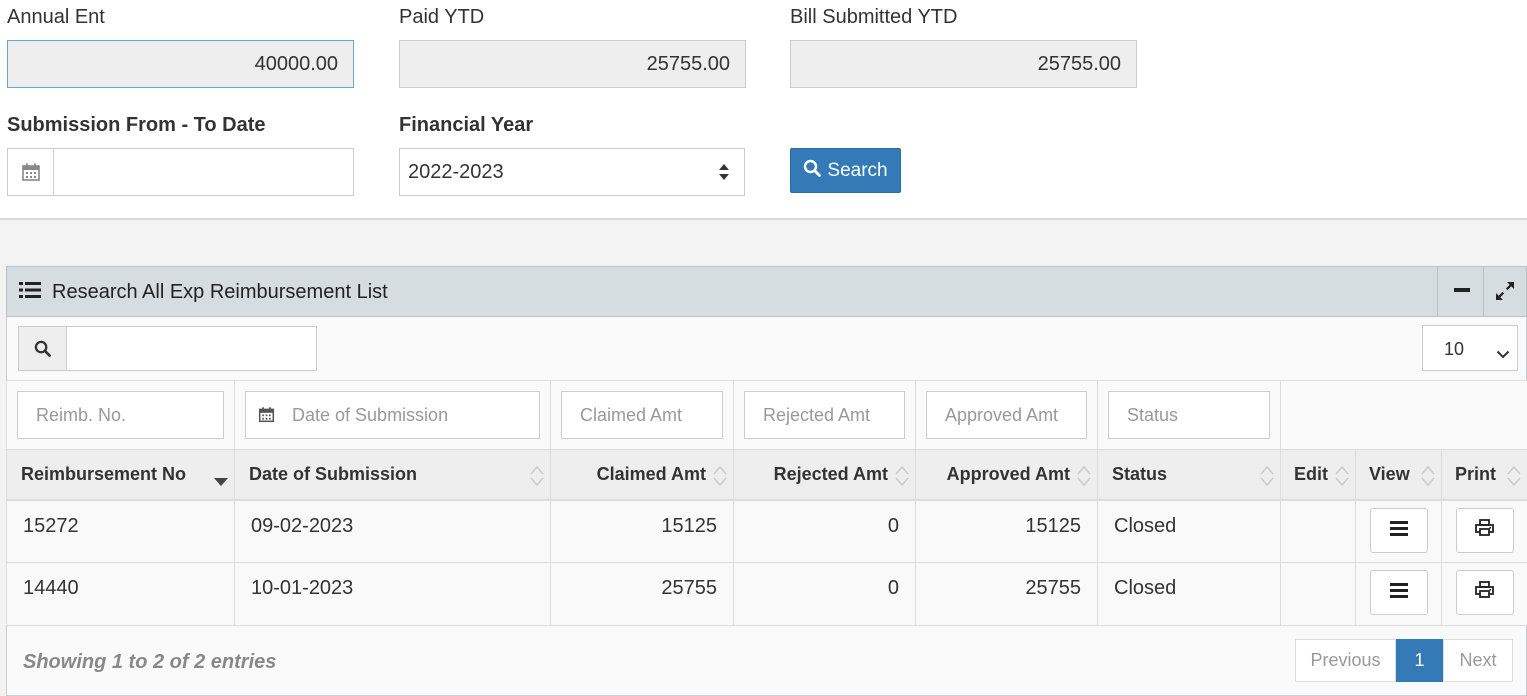 This screenshot has width=1527, height=696. What do you see at coordinates (392, 531) in the screenshot?
I see `cell-date: 09-02-2023` at bounding box center [392, 531].